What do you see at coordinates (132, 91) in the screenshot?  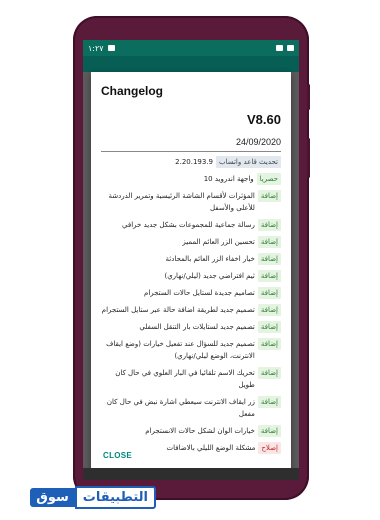 I see `dialog-title: Changelog` at bounding box center [132, 91].